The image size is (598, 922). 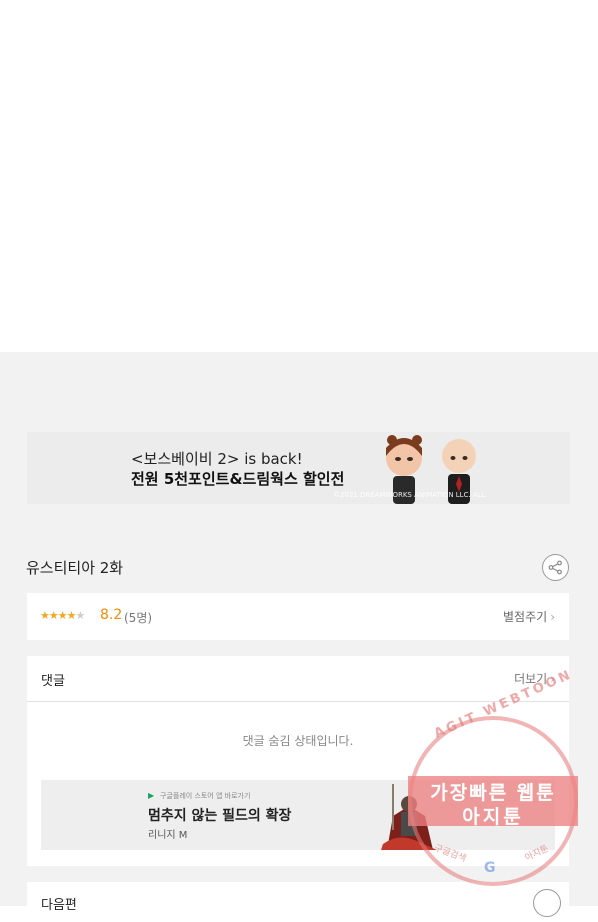 I want to click on share-button, so click(x=555, y=567).